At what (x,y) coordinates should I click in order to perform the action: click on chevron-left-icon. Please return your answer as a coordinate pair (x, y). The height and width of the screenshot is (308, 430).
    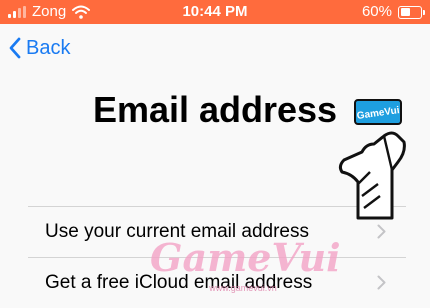
    Looking at the image, I should click on (15, 48).